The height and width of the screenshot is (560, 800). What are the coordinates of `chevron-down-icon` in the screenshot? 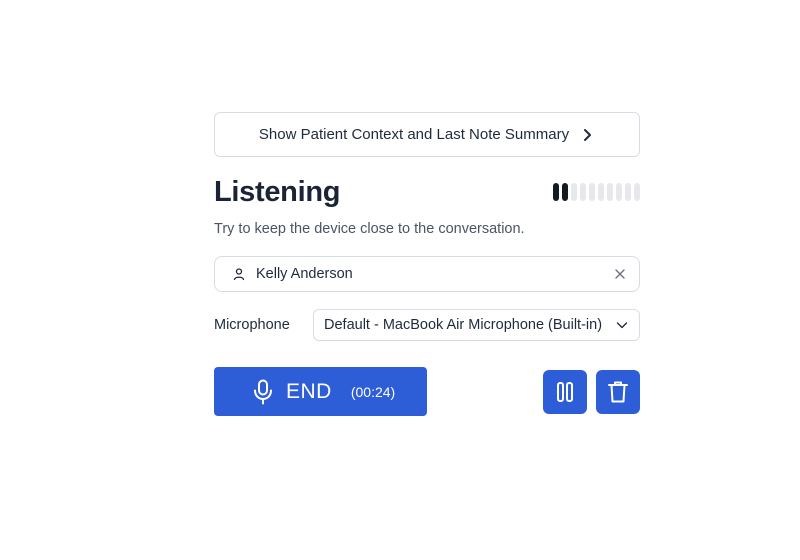 It's located at (622, 325).